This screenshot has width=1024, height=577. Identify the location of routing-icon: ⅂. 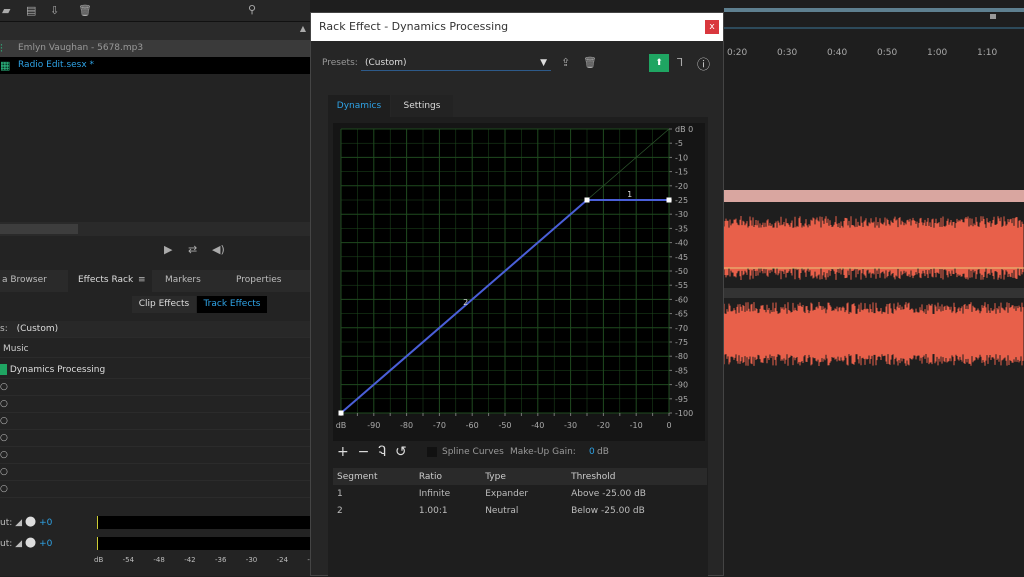
(680, 62).